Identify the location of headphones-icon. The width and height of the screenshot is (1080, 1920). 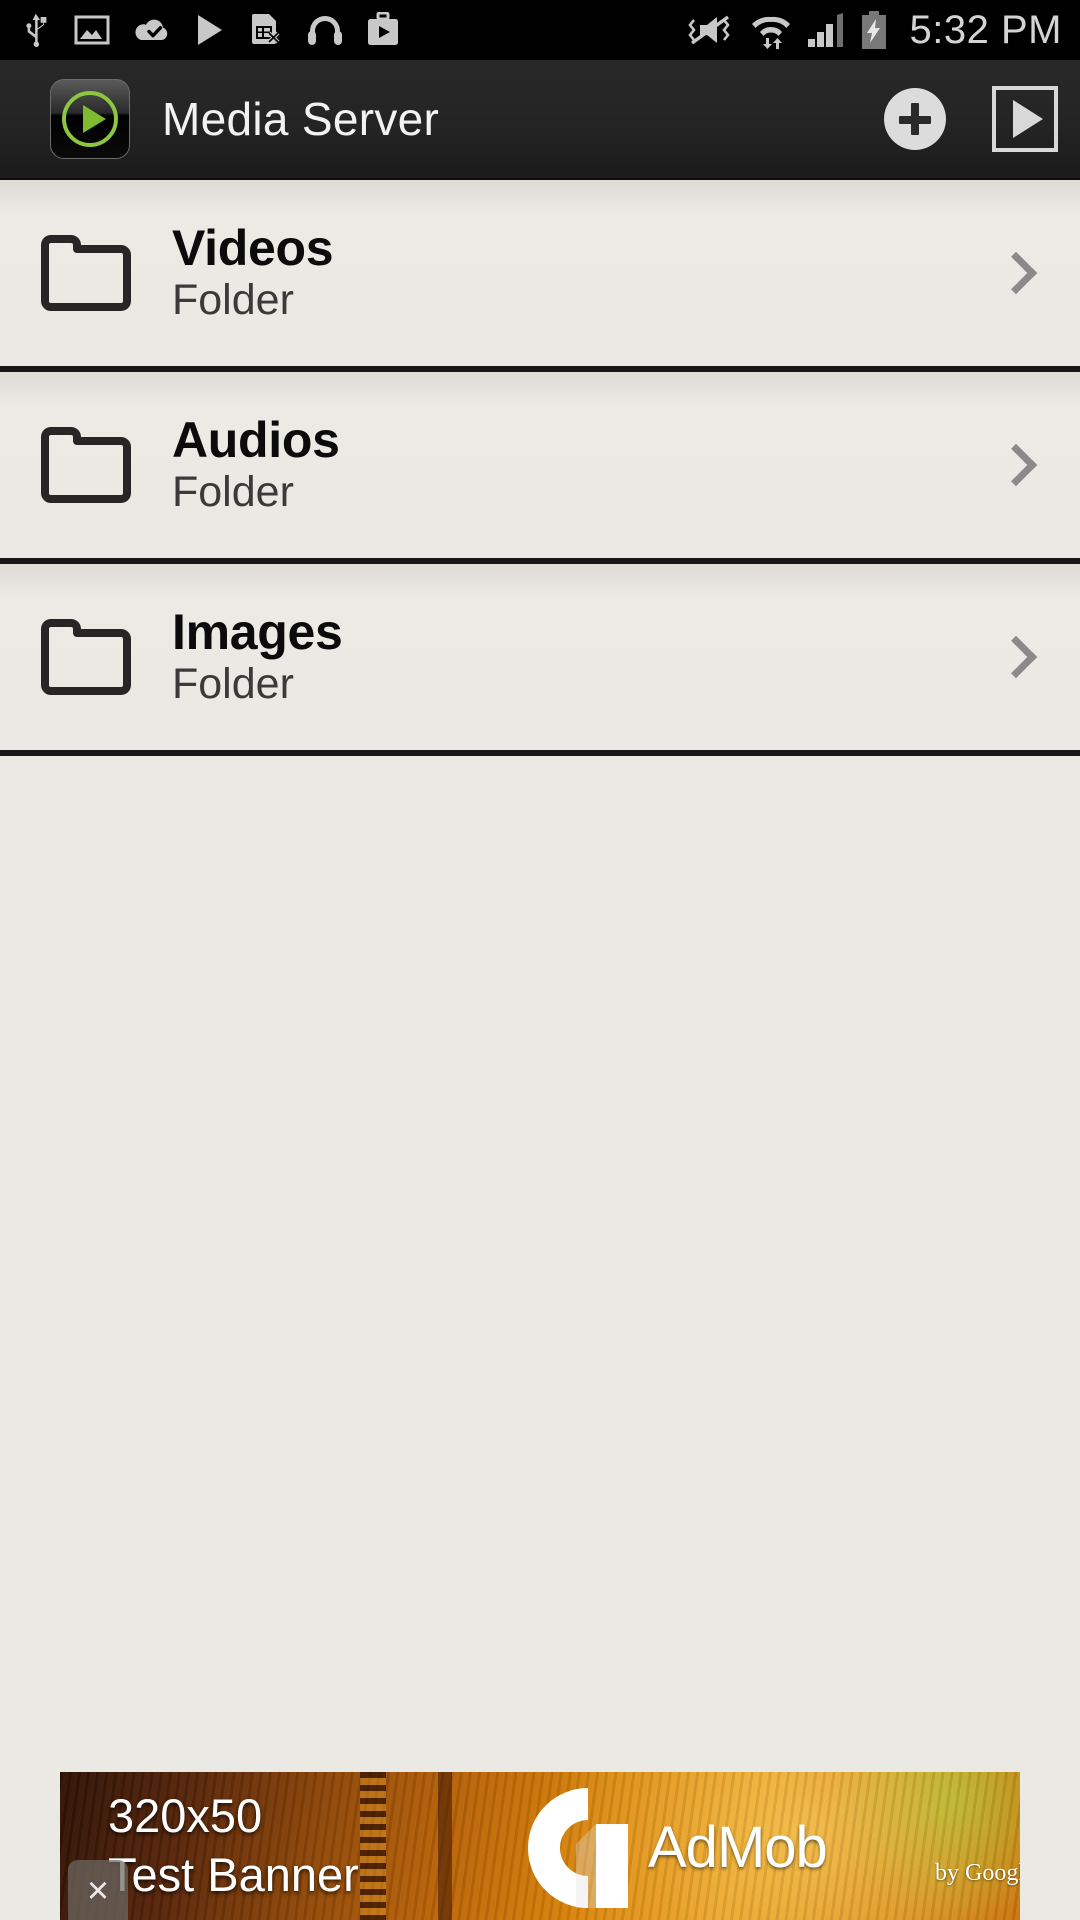
(325, 30).